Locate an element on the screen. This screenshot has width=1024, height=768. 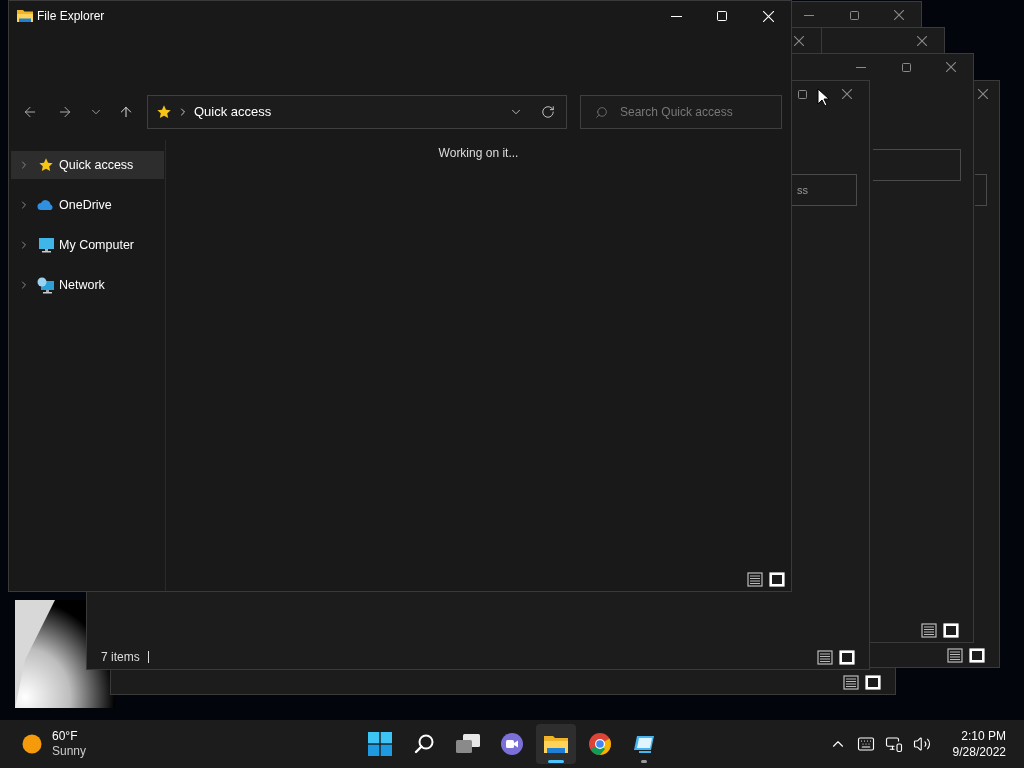
volume-icon is located at coordinates (921, 744).